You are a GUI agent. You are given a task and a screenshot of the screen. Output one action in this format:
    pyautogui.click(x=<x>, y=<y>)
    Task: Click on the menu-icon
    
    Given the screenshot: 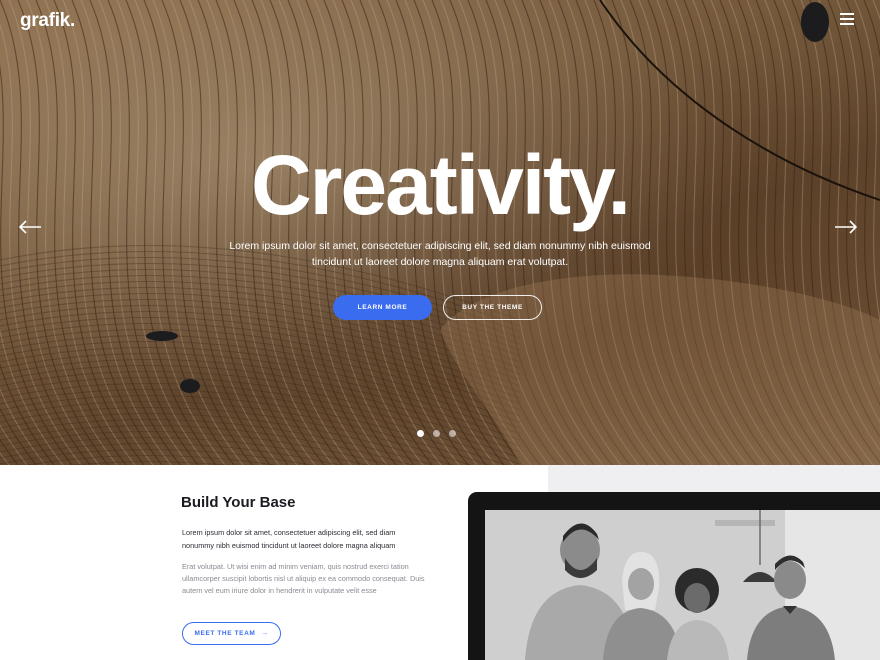 What is the action you would take?
    pyautogui.click(x=847, y=19)
    